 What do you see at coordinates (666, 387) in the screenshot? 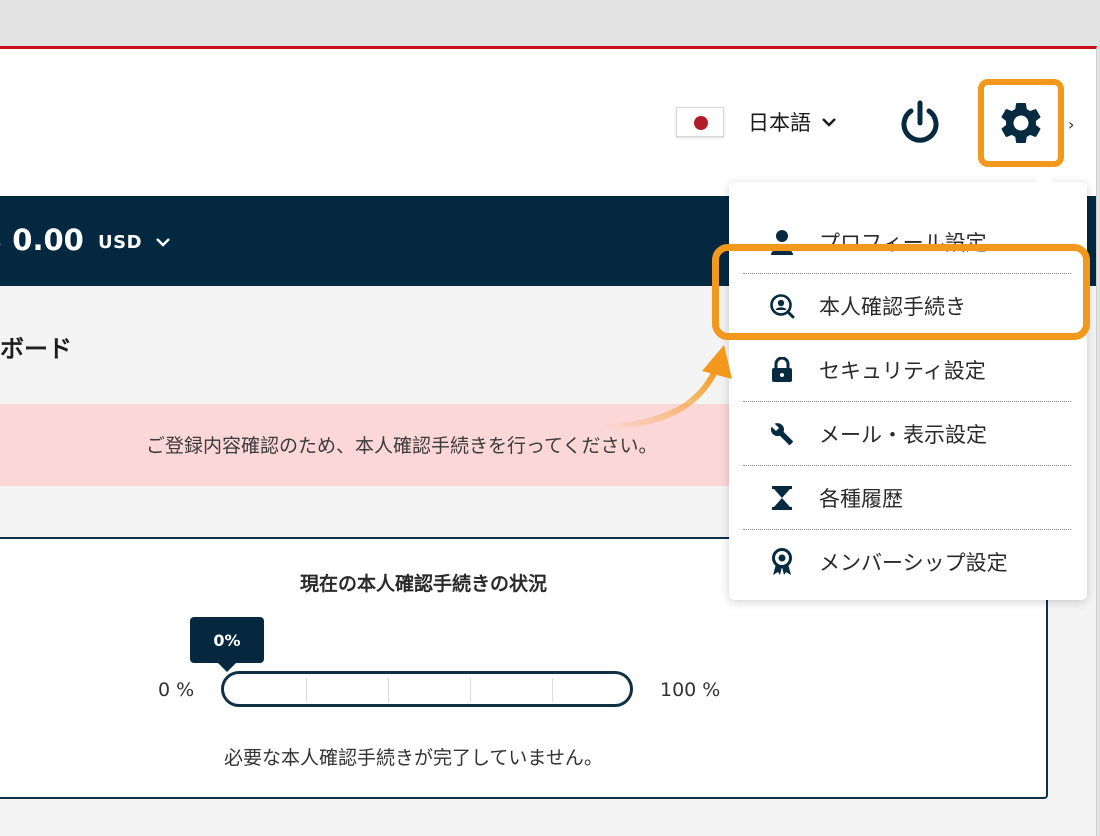
I see `pointer-arrow-icon` at bounding box center [666, 387].